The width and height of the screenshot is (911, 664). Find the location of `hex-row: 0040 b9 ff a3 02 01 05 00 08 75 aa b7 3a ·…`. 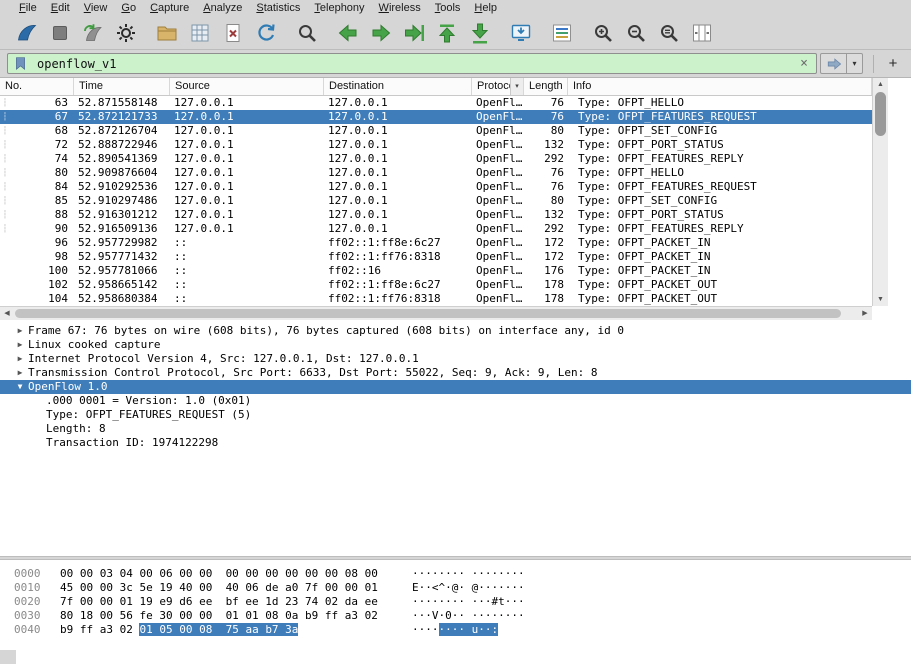

hex-row: 0040 b9 ff a3 02 01 05 00 08 75 aa b7 3a ·… is located at coordinates (455, 630).